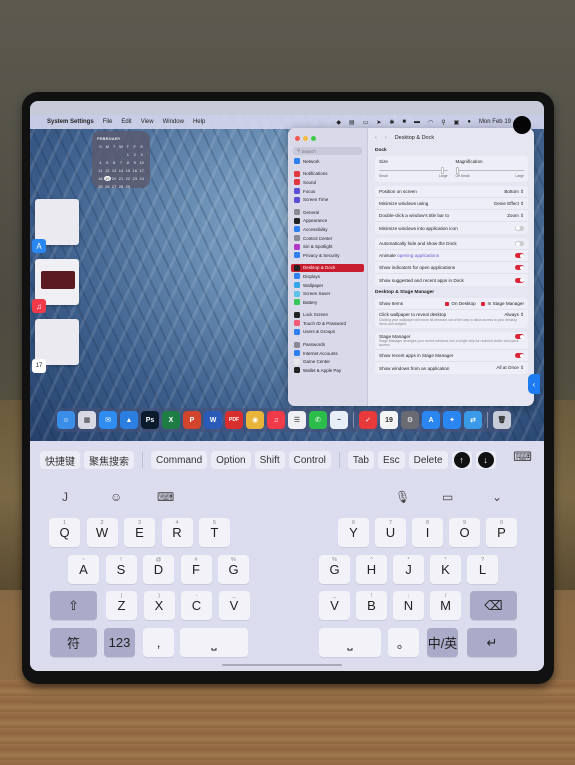 Image resolution: width=575 pixels, height=765 pixels. I want to click on control-key: Control, so click(309, 460).